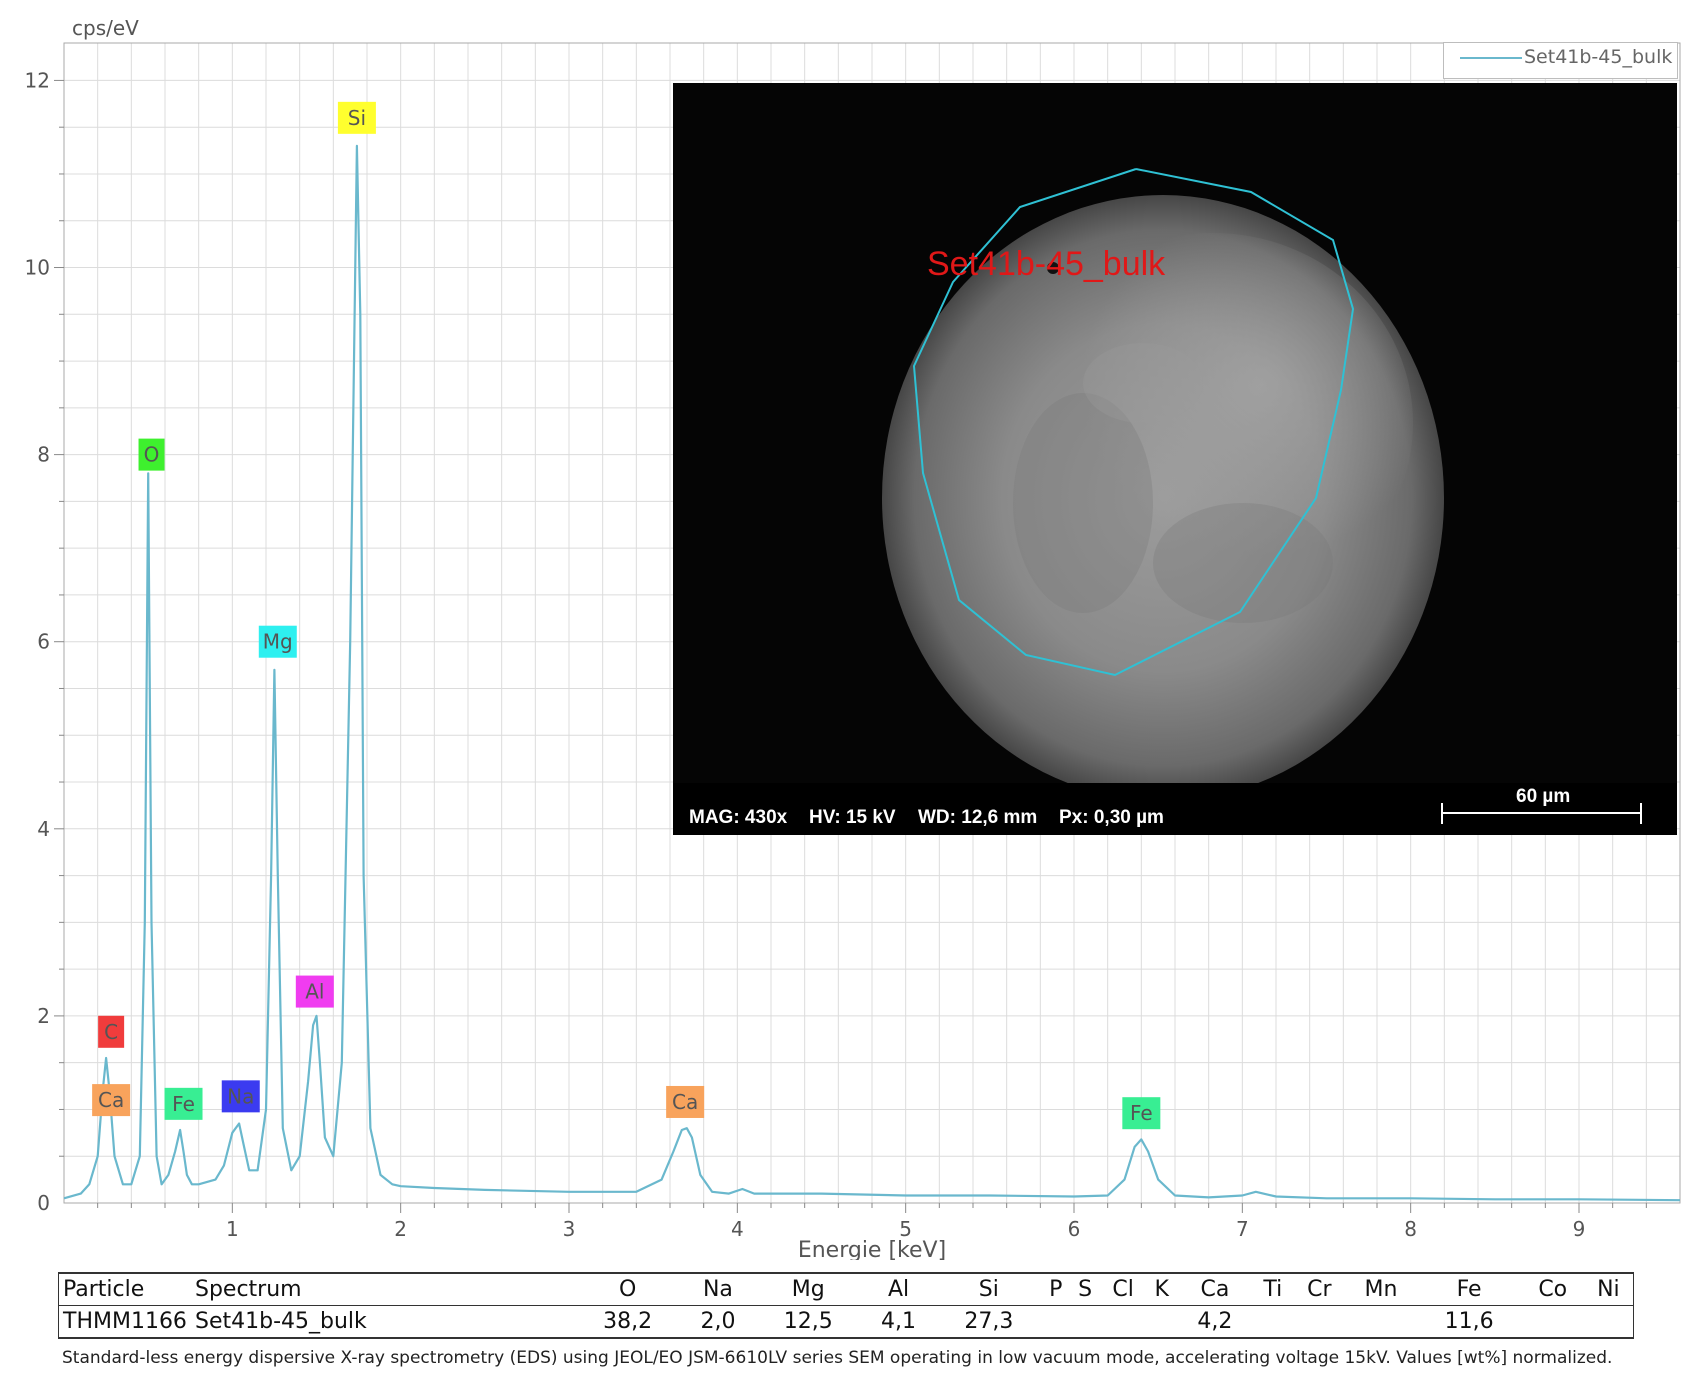 This screenshot has width=1697, height=1374. I want to click on header-na: Na, so click(718, 1289).